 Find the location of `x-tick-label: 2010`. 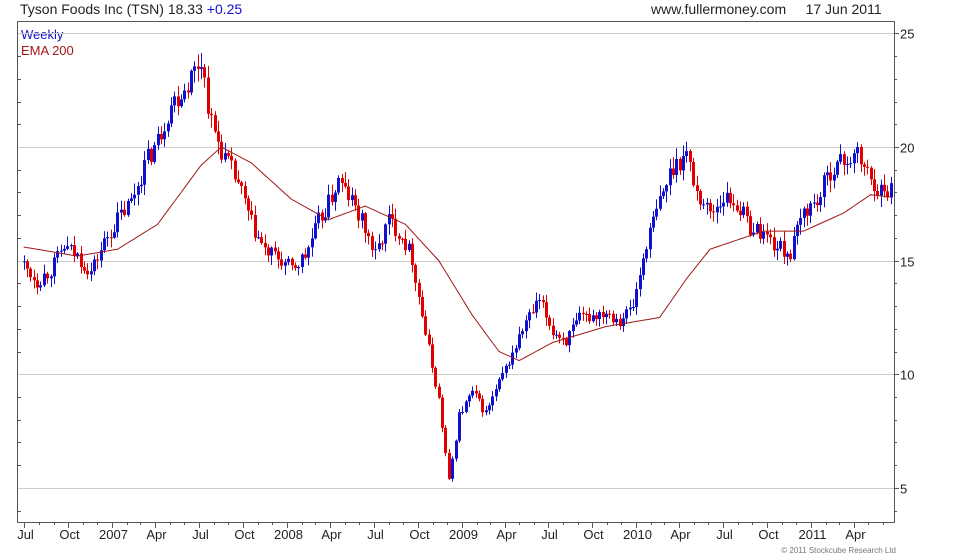

x-tick-label: 2010 is located at coordinates (637, 534).